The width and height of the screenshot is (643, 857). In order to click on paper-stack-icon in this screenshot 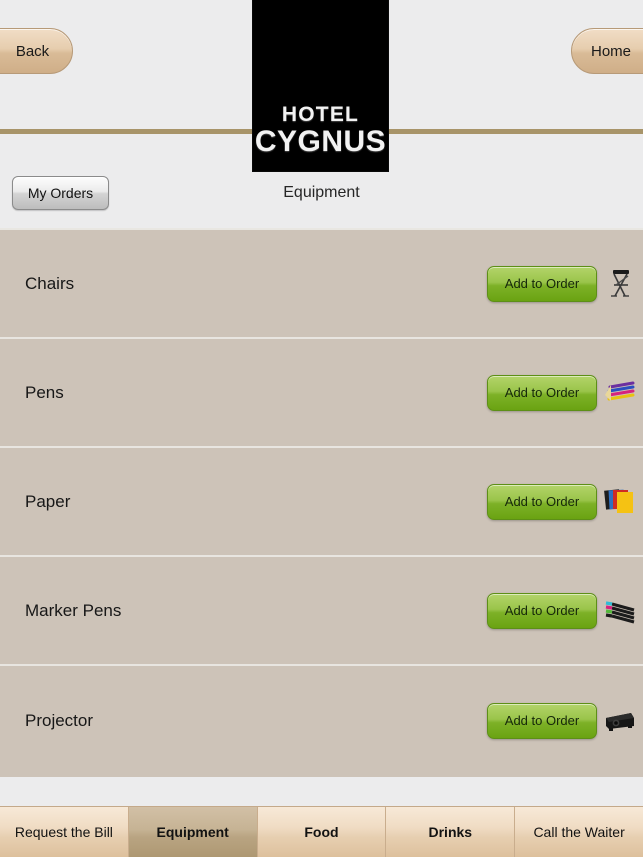, I will do `click(620, 502)`.